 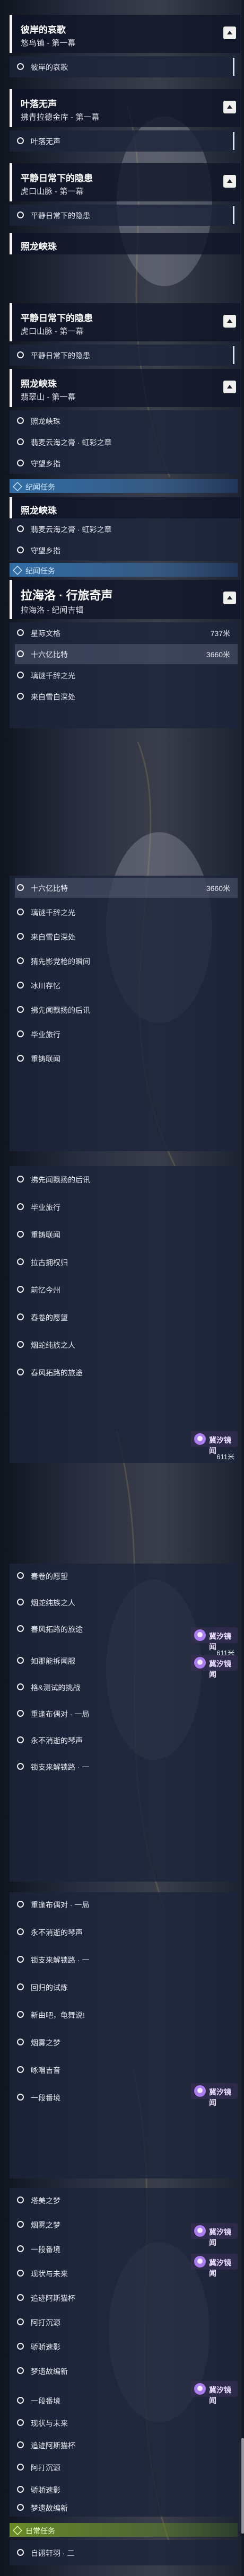 What do you see at coordinates (125, 599) in the screenshot?
I see `quest-header: 拉海洛 · 行旅奇声 拉海洛 - 纪闻吉辑` at bounding box center [125, 599].